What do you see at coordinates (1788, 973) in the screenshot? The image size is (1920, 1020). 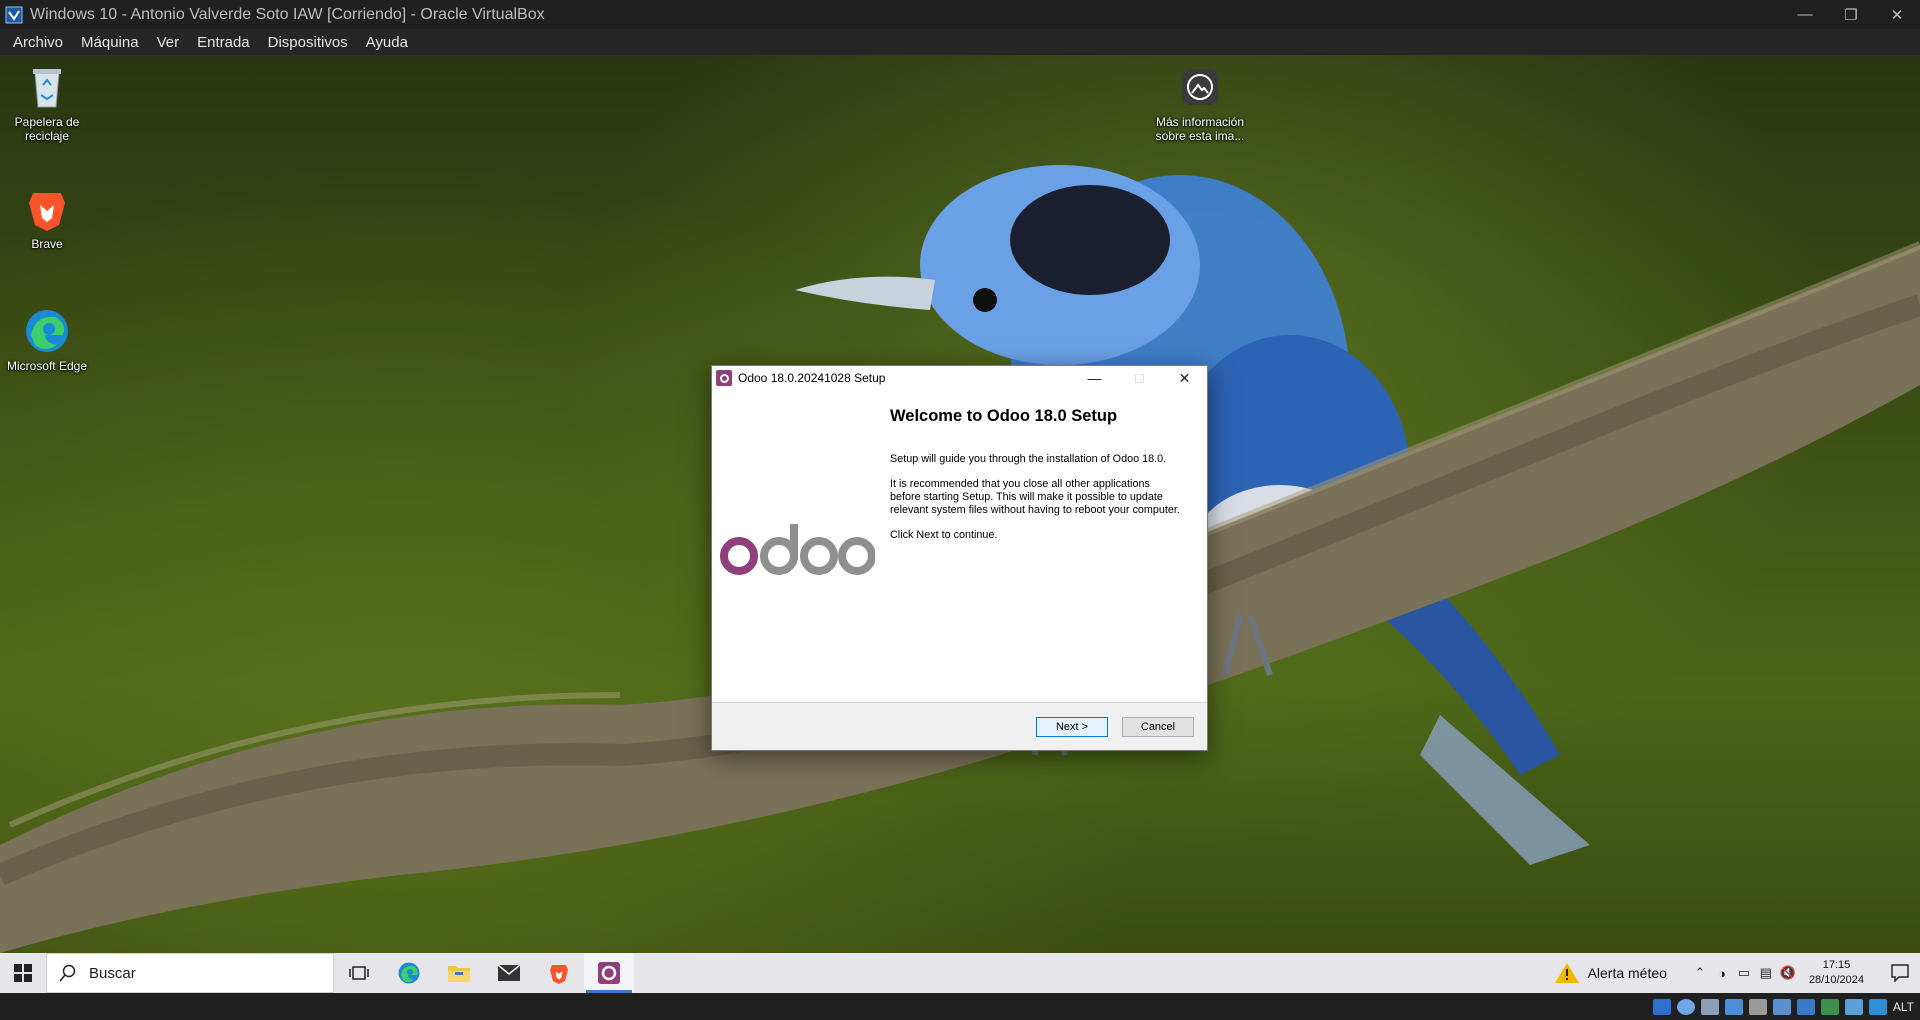 I see `volume-muted-icon: 🔇` at bounding box center [1788, 973].